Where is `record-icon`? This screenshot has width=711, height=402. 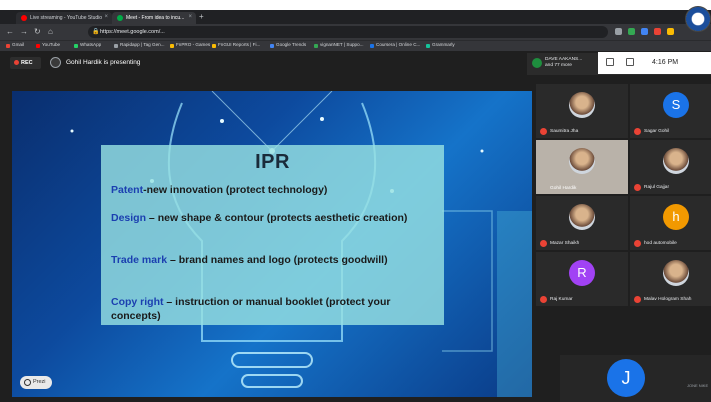
record-icon is located at coordinates (16, 62).